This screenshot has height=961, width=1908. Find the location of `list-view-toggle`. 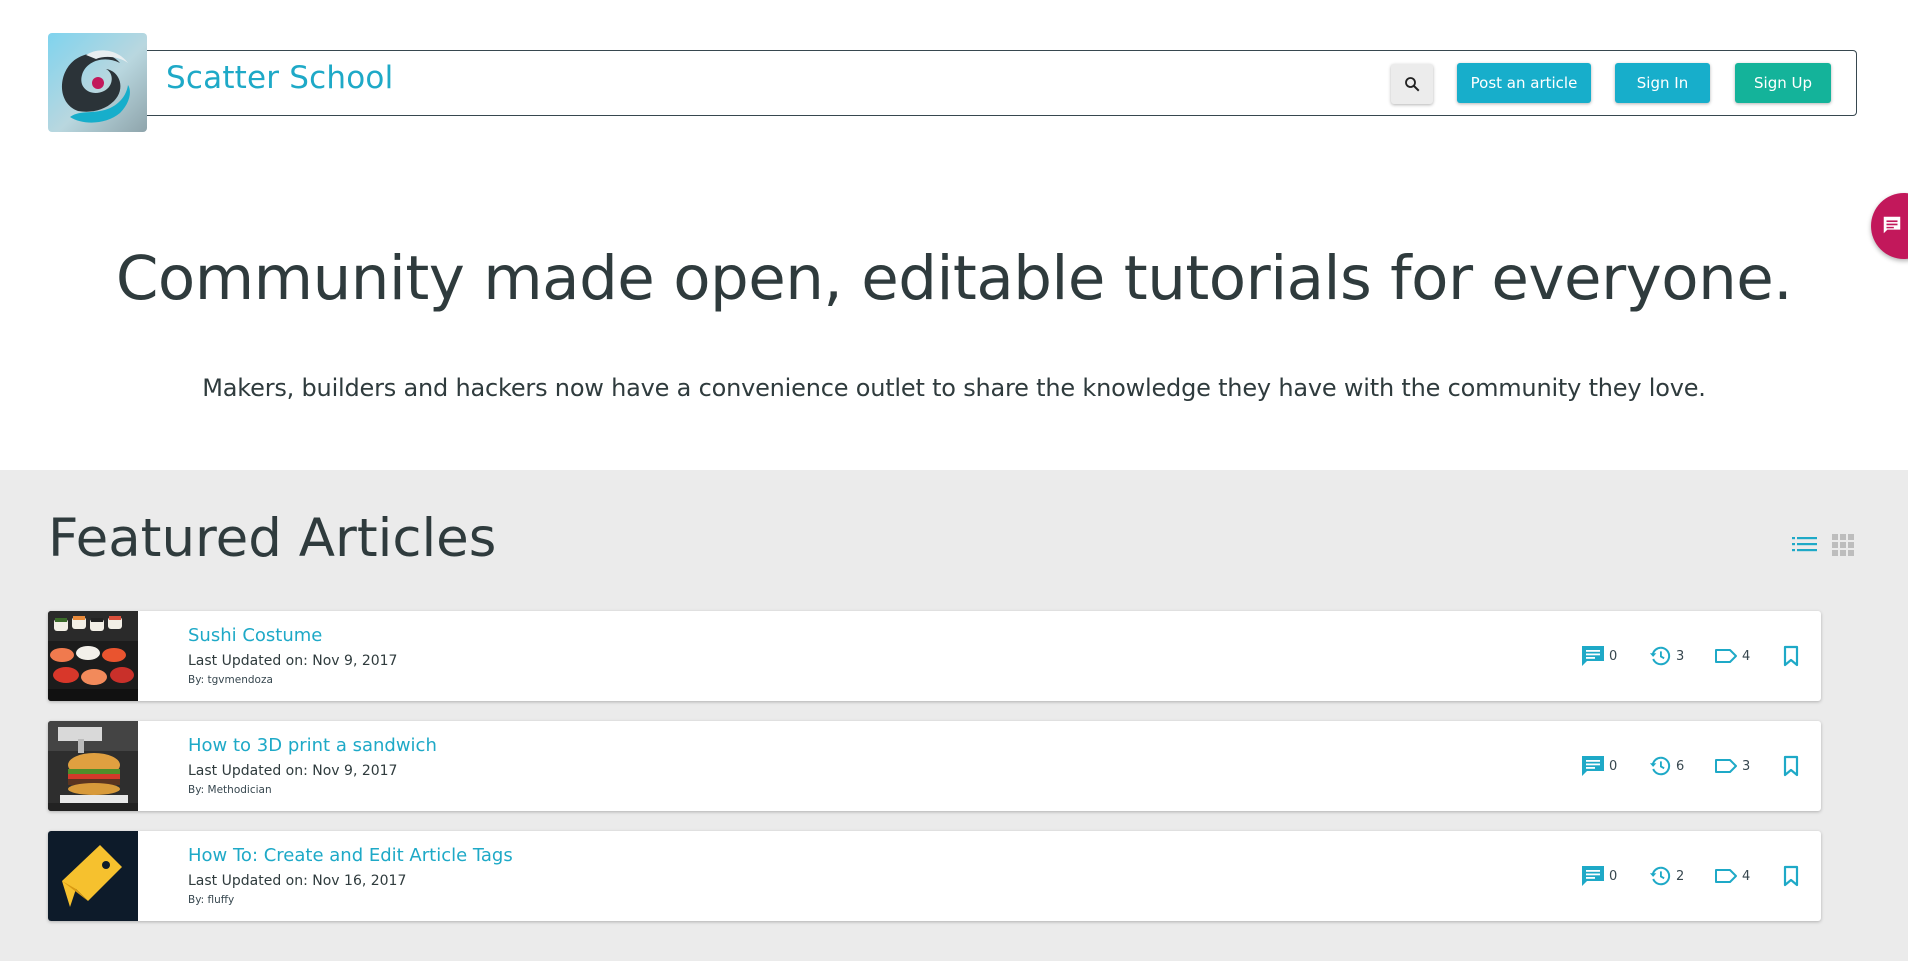

list-view-toggle is located at coordinates (1805, 546).